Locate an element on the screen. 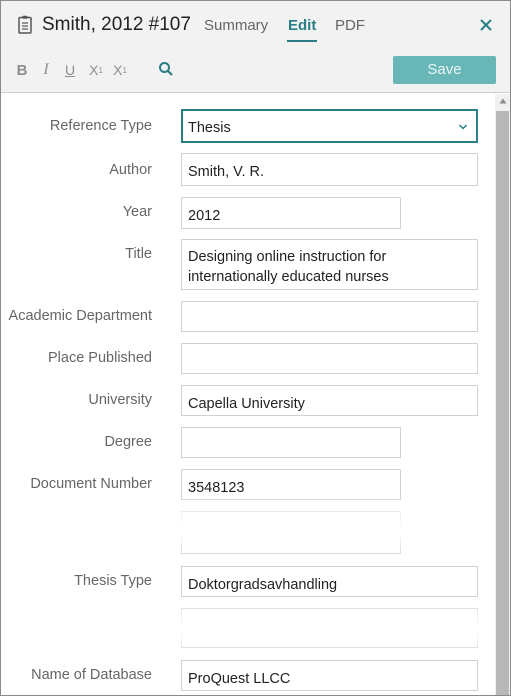 This screenshot has height=696, width=511. subscript-mark: 1 is located at coordinates (124, 70).